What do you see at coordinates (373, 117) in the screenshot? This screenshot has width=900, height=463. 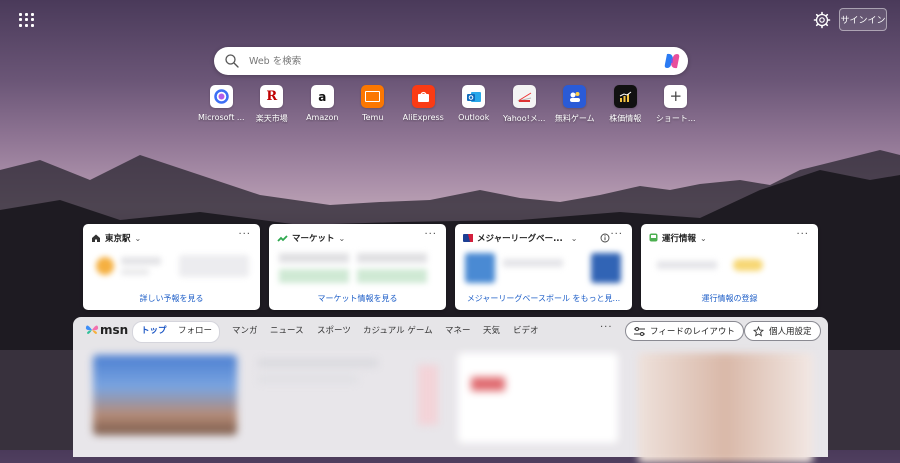 I see `shortcut-label: Temu` at bounding box center [373, 117].